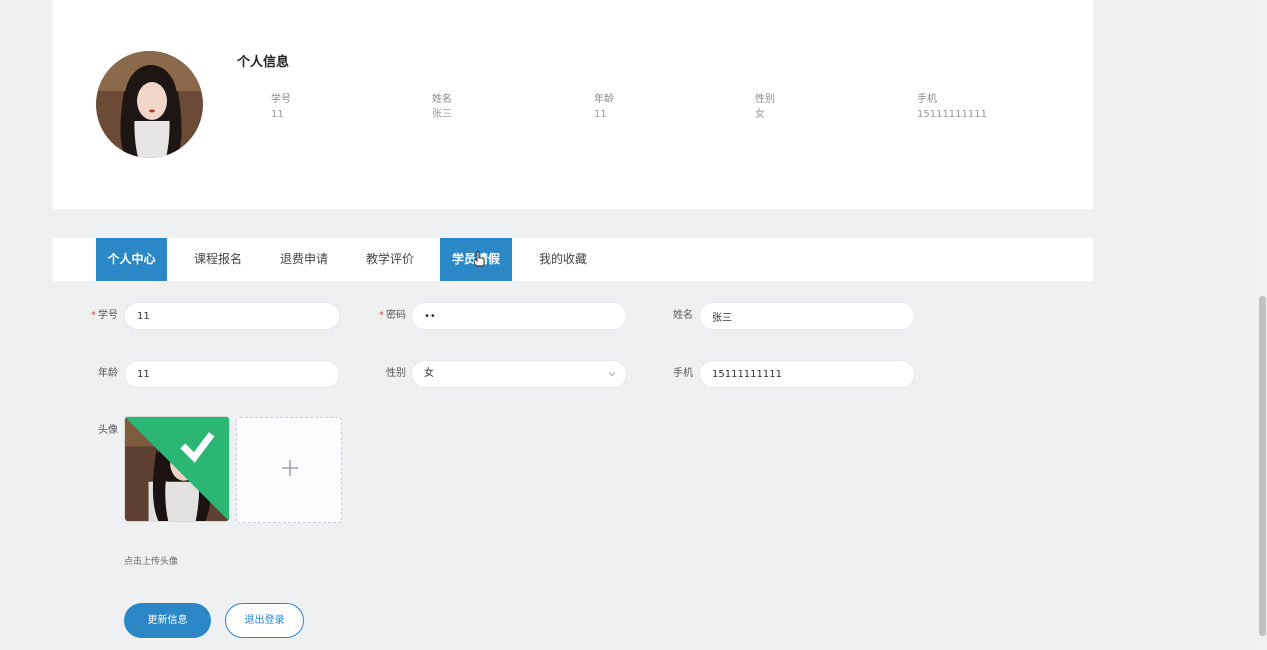  What do you see at coordinates (604, 107) in the screenshot?
I see `info-age: 年龄 11` at bounding box center [604, 107].